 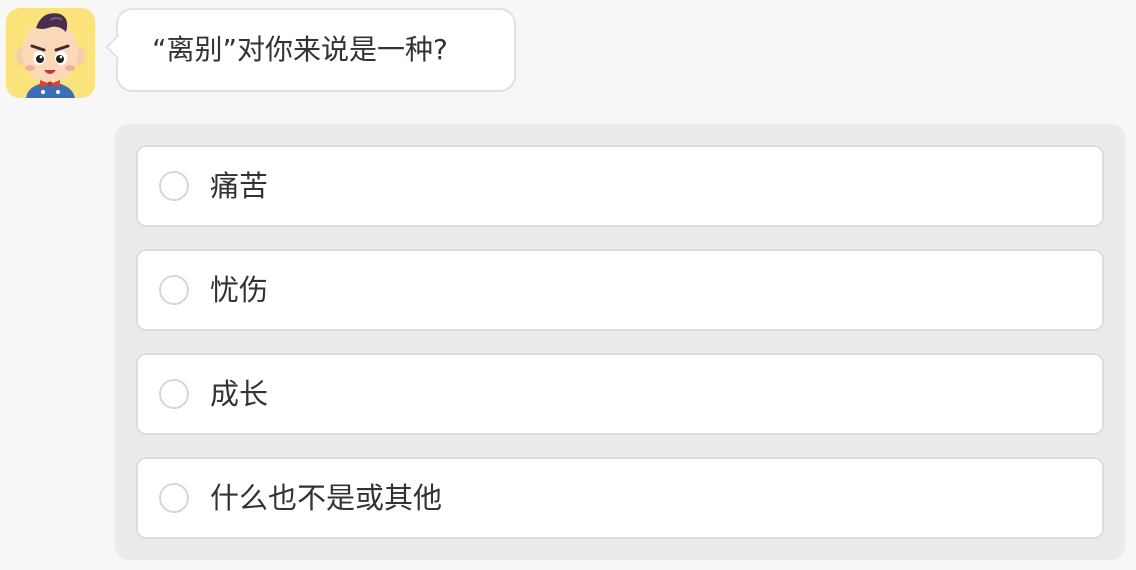 I want to click on avatar, so click(x=50, y=53).